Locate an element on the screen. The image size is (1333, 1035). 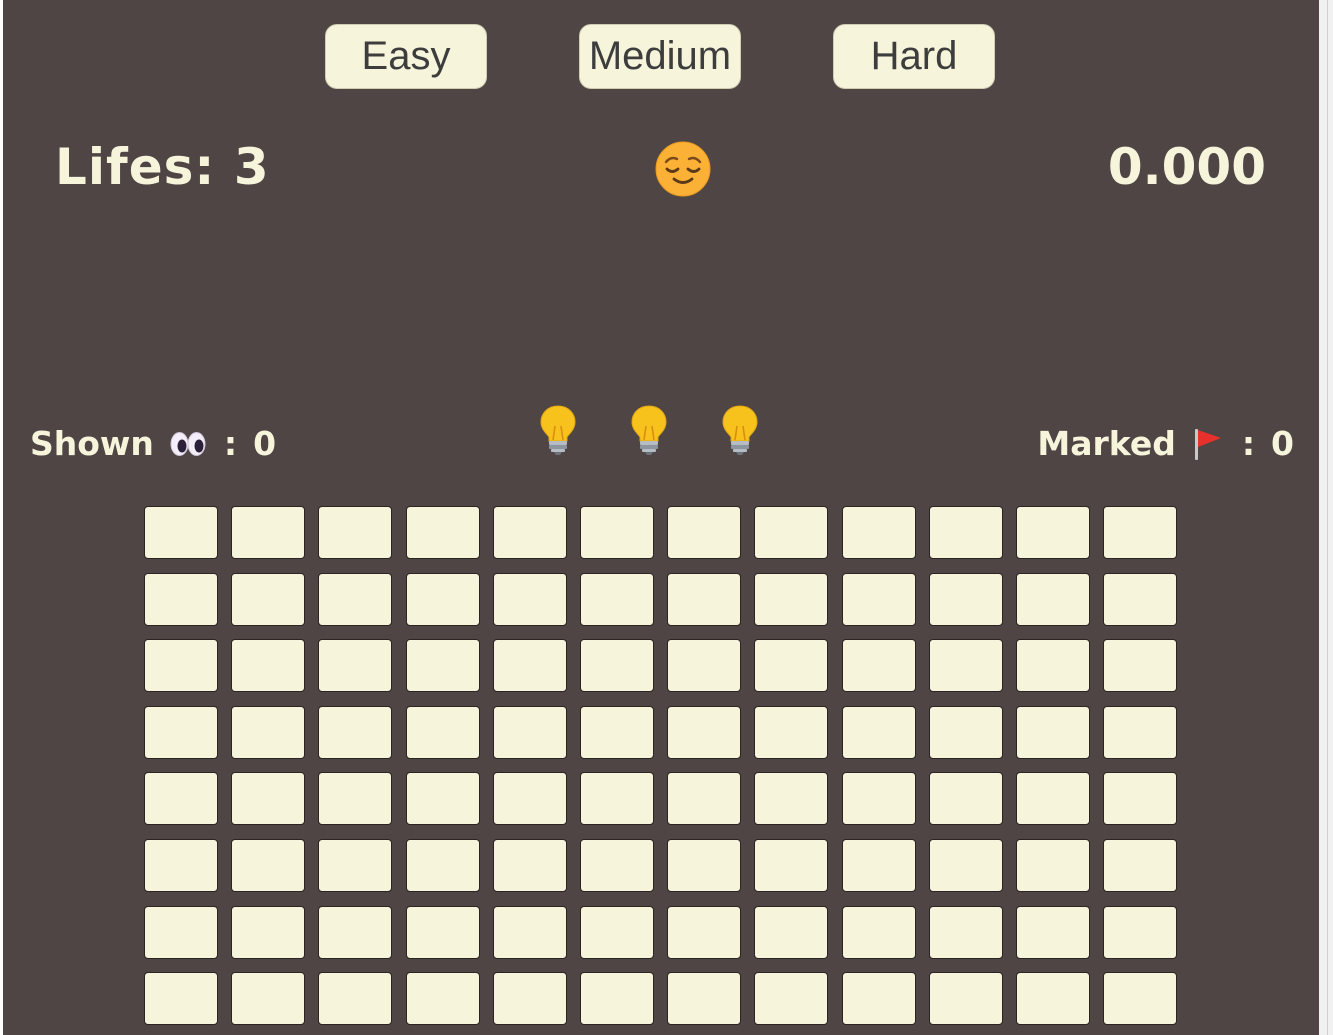
hard-button: Hard is located at coordinates (914, 56).